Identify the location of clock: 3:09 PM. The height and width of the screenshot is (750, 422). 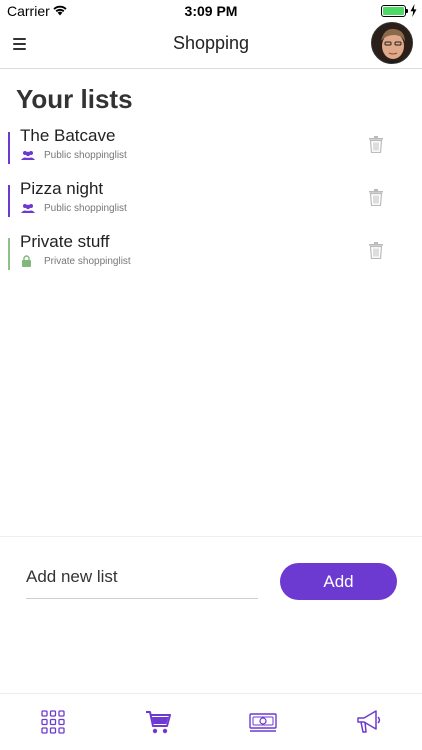
(211, 11).